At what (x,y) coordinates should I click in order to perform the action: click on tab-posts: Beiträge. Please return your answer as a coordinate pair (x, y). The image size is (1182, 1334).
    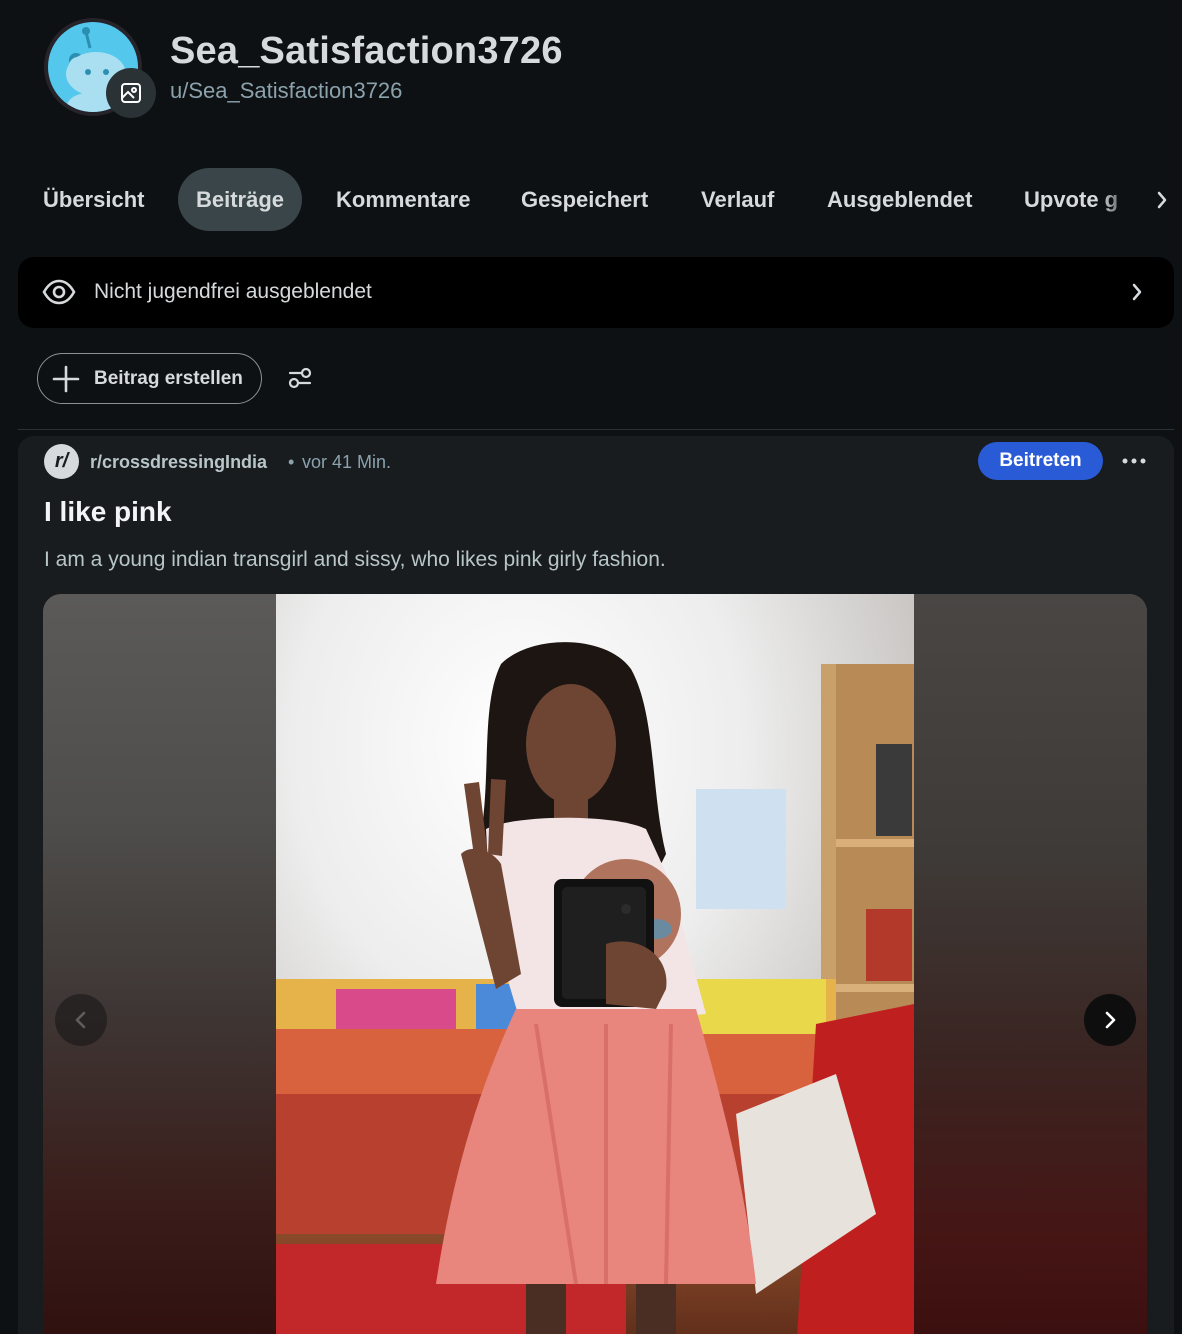
    Looking at the image, I should click on (240, 199).